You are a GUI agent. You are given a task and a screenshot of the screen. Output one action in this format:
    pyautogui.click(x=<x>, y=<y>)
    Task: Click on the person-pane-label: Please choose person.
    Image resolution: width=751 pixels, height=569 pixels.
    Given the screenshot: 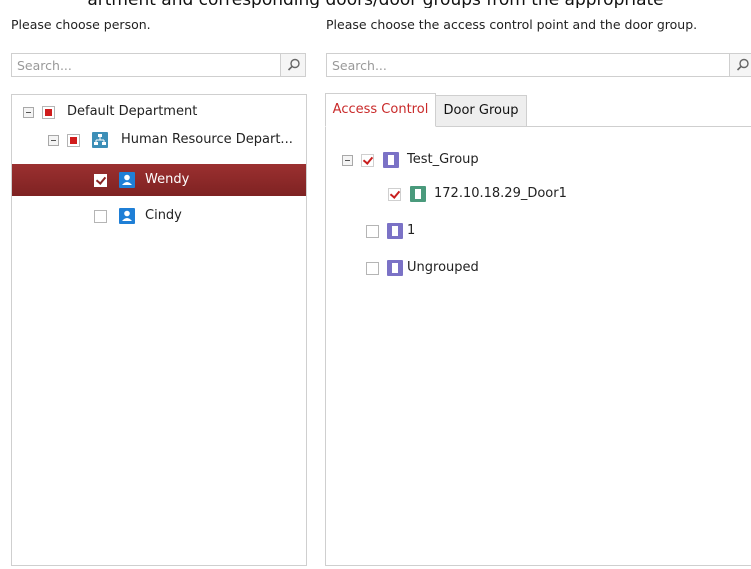 What is the action you would take?
    pyautogui.click(x=81, y=24)
    